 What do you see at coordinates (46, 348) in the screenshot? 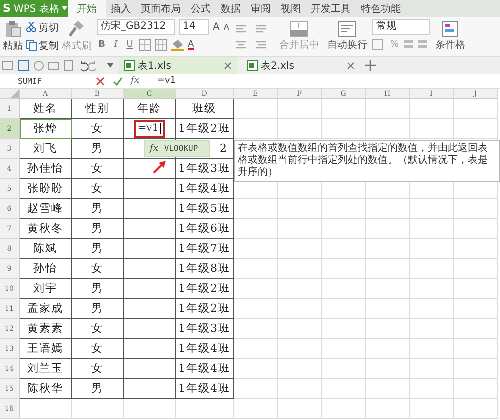
I see `cell-text: 王语嫣` at bounding box center [46, 348].